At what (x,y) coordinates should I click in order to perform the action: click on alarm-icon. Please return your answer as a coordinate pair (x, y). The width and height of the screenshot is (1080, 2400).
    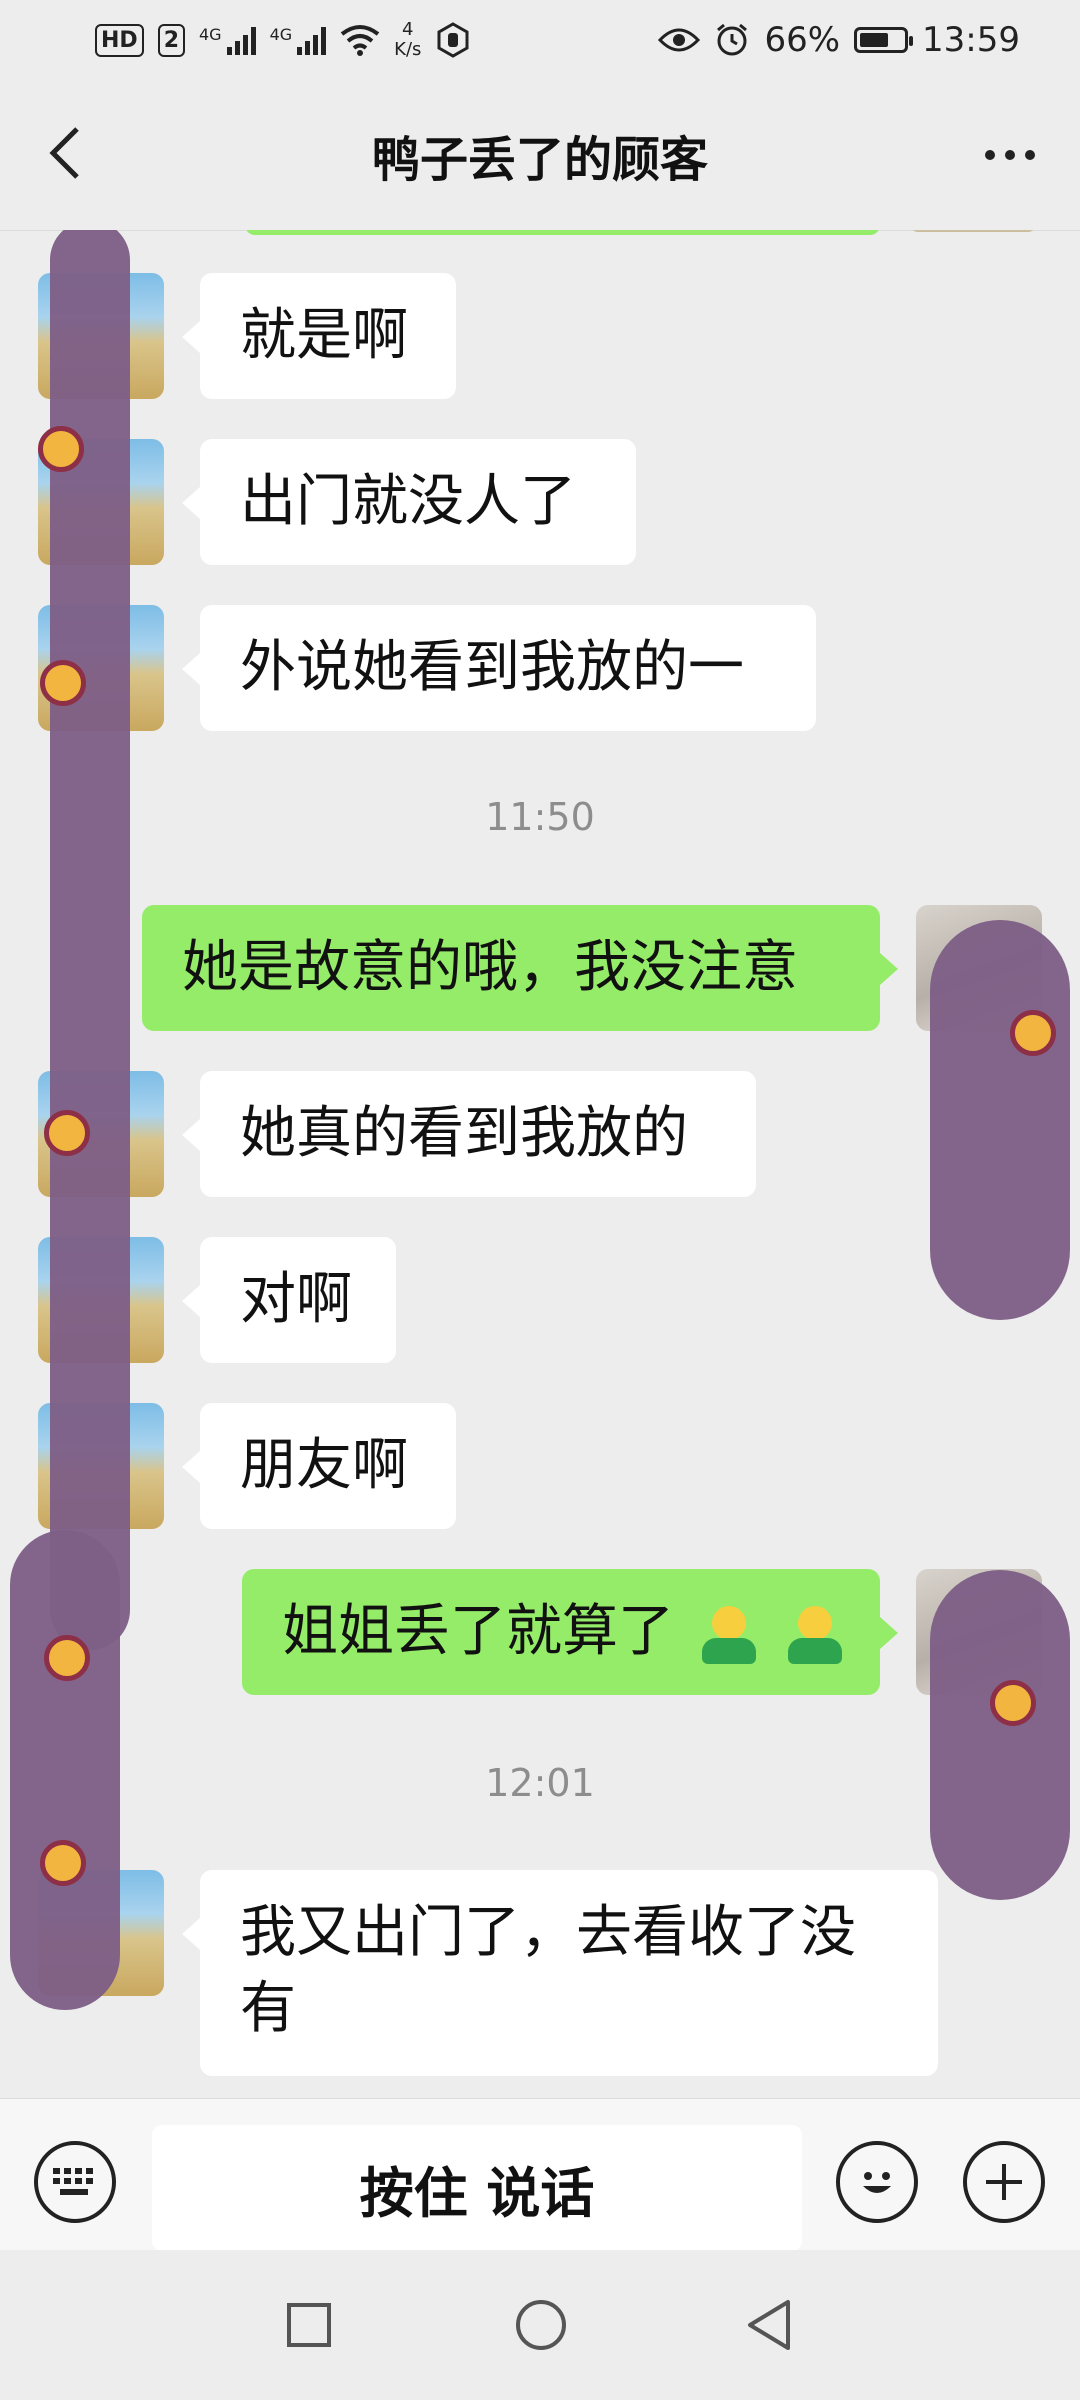
    Looking at the image, I should click on (732, 39).